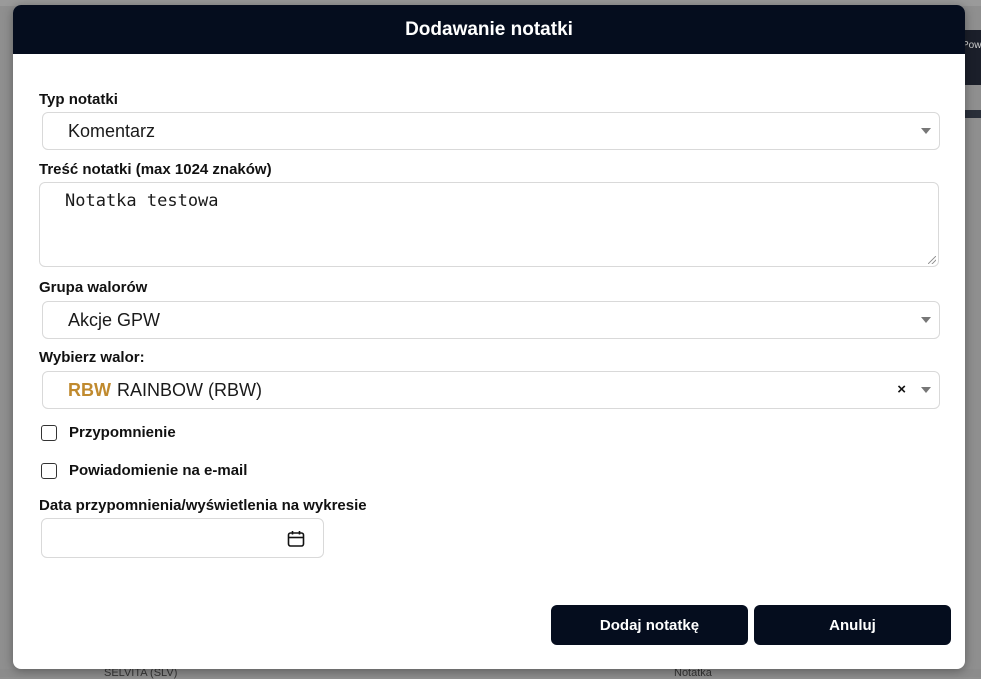 This screenshot has width=981, height=679. Describe the element at coordinates (932, 260) in the screenshot. I see `resize-handle-icon` at that location.